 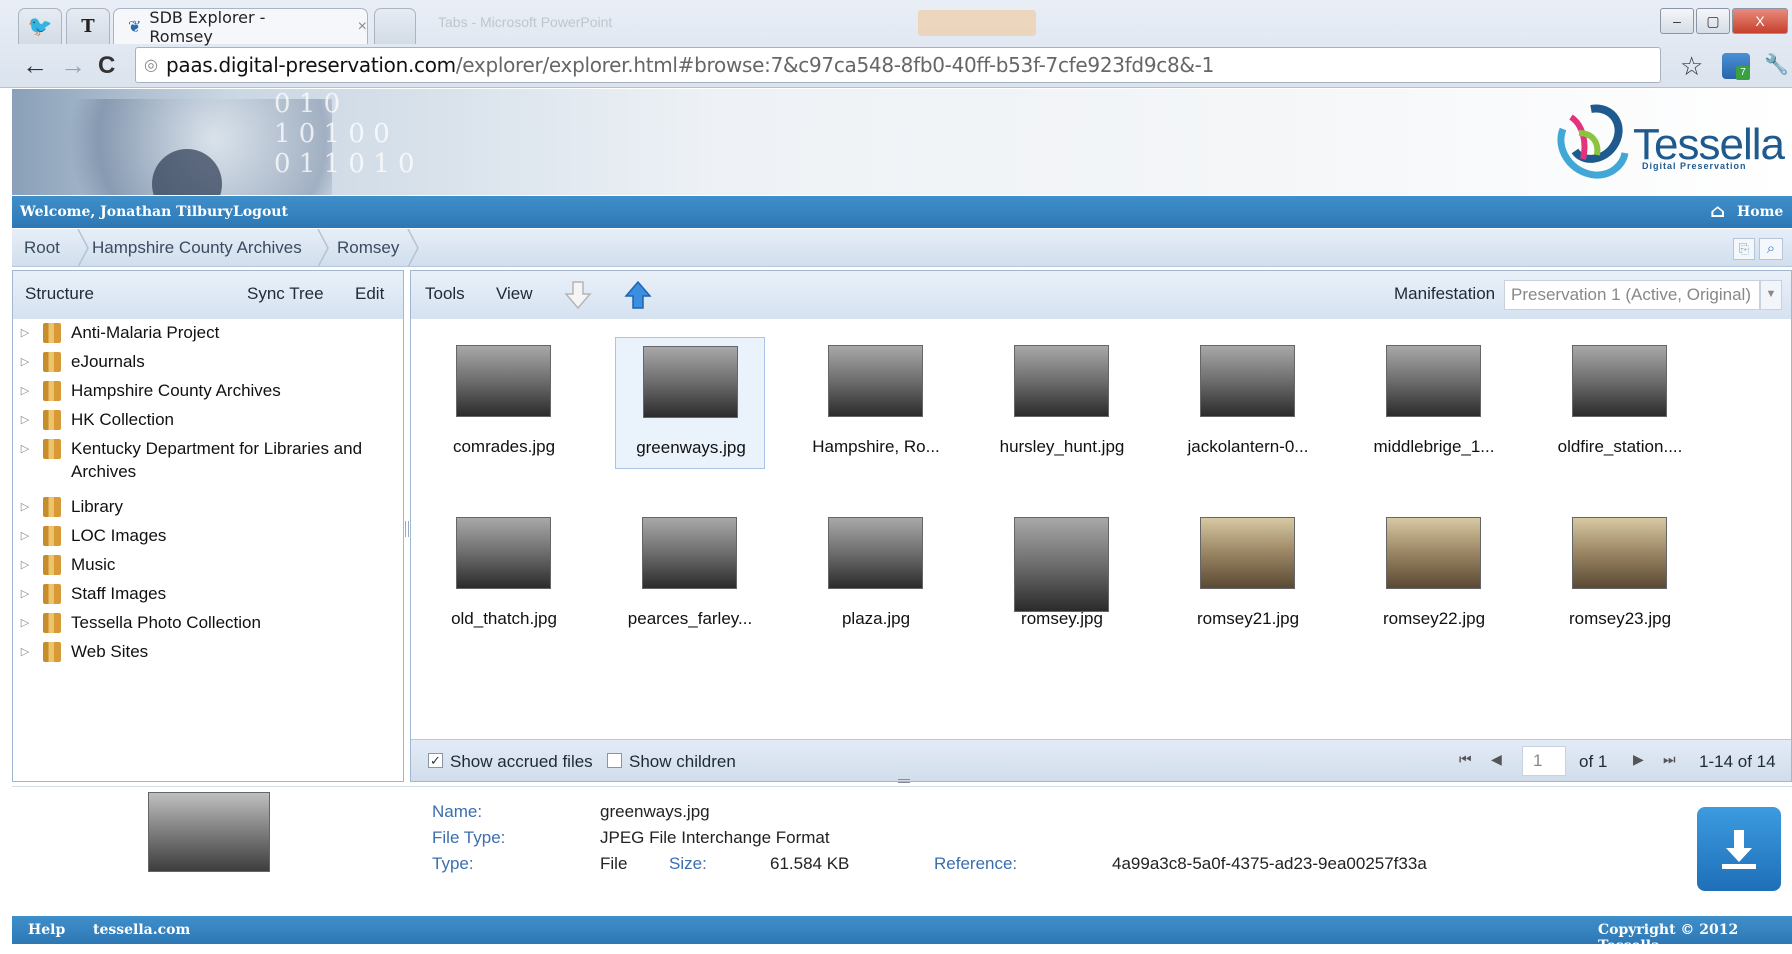 I want to click on file-item: romsey.jpg, so click(x=1062, y=575).